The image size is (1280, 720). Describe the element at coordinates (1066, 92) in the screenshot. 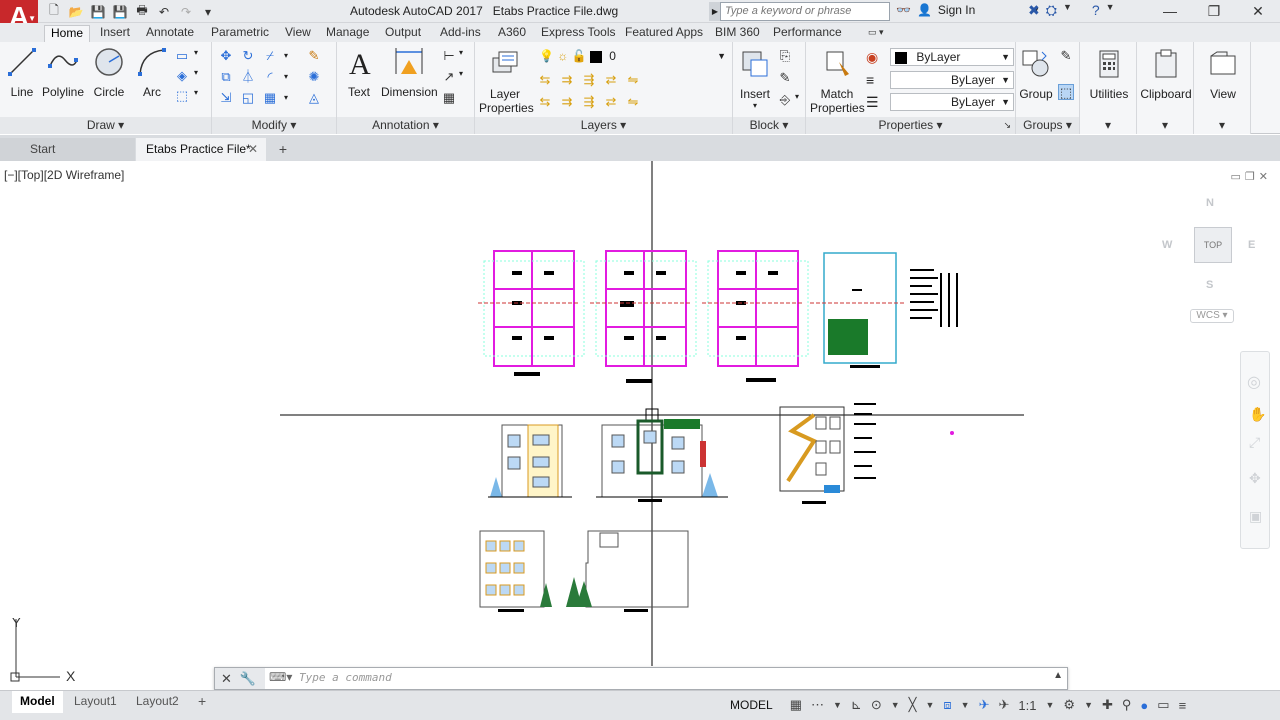

I see `group-select-icon: ⬚` at that location.